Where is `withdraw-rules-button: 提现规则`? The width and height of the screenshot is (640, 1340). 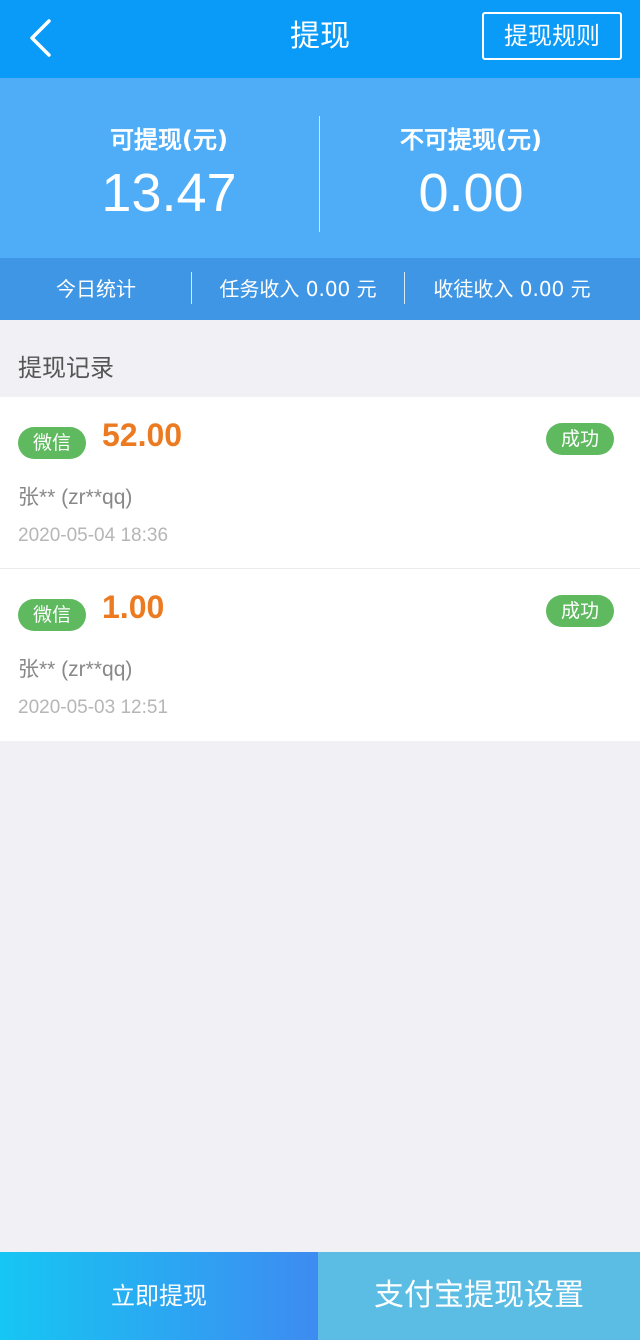 withdraw-rules-button: 提现规则 is located at coordinates (552, 36).